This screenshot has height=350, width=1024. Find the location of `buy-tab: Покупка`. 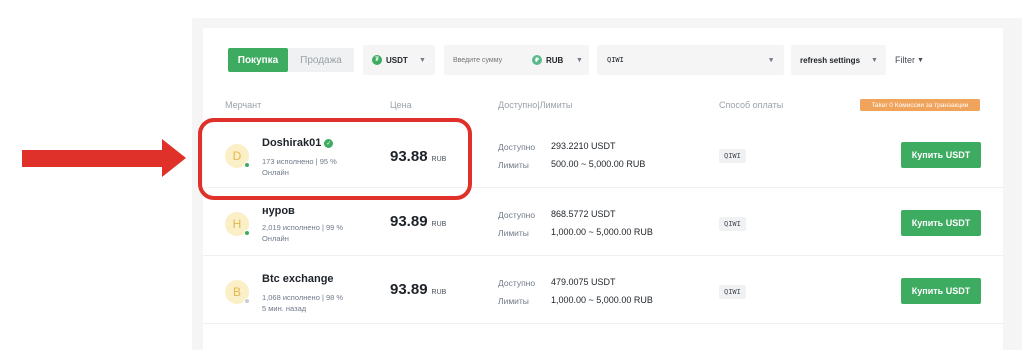

buy-tab: Покупка is located at coordinates (258, 60).